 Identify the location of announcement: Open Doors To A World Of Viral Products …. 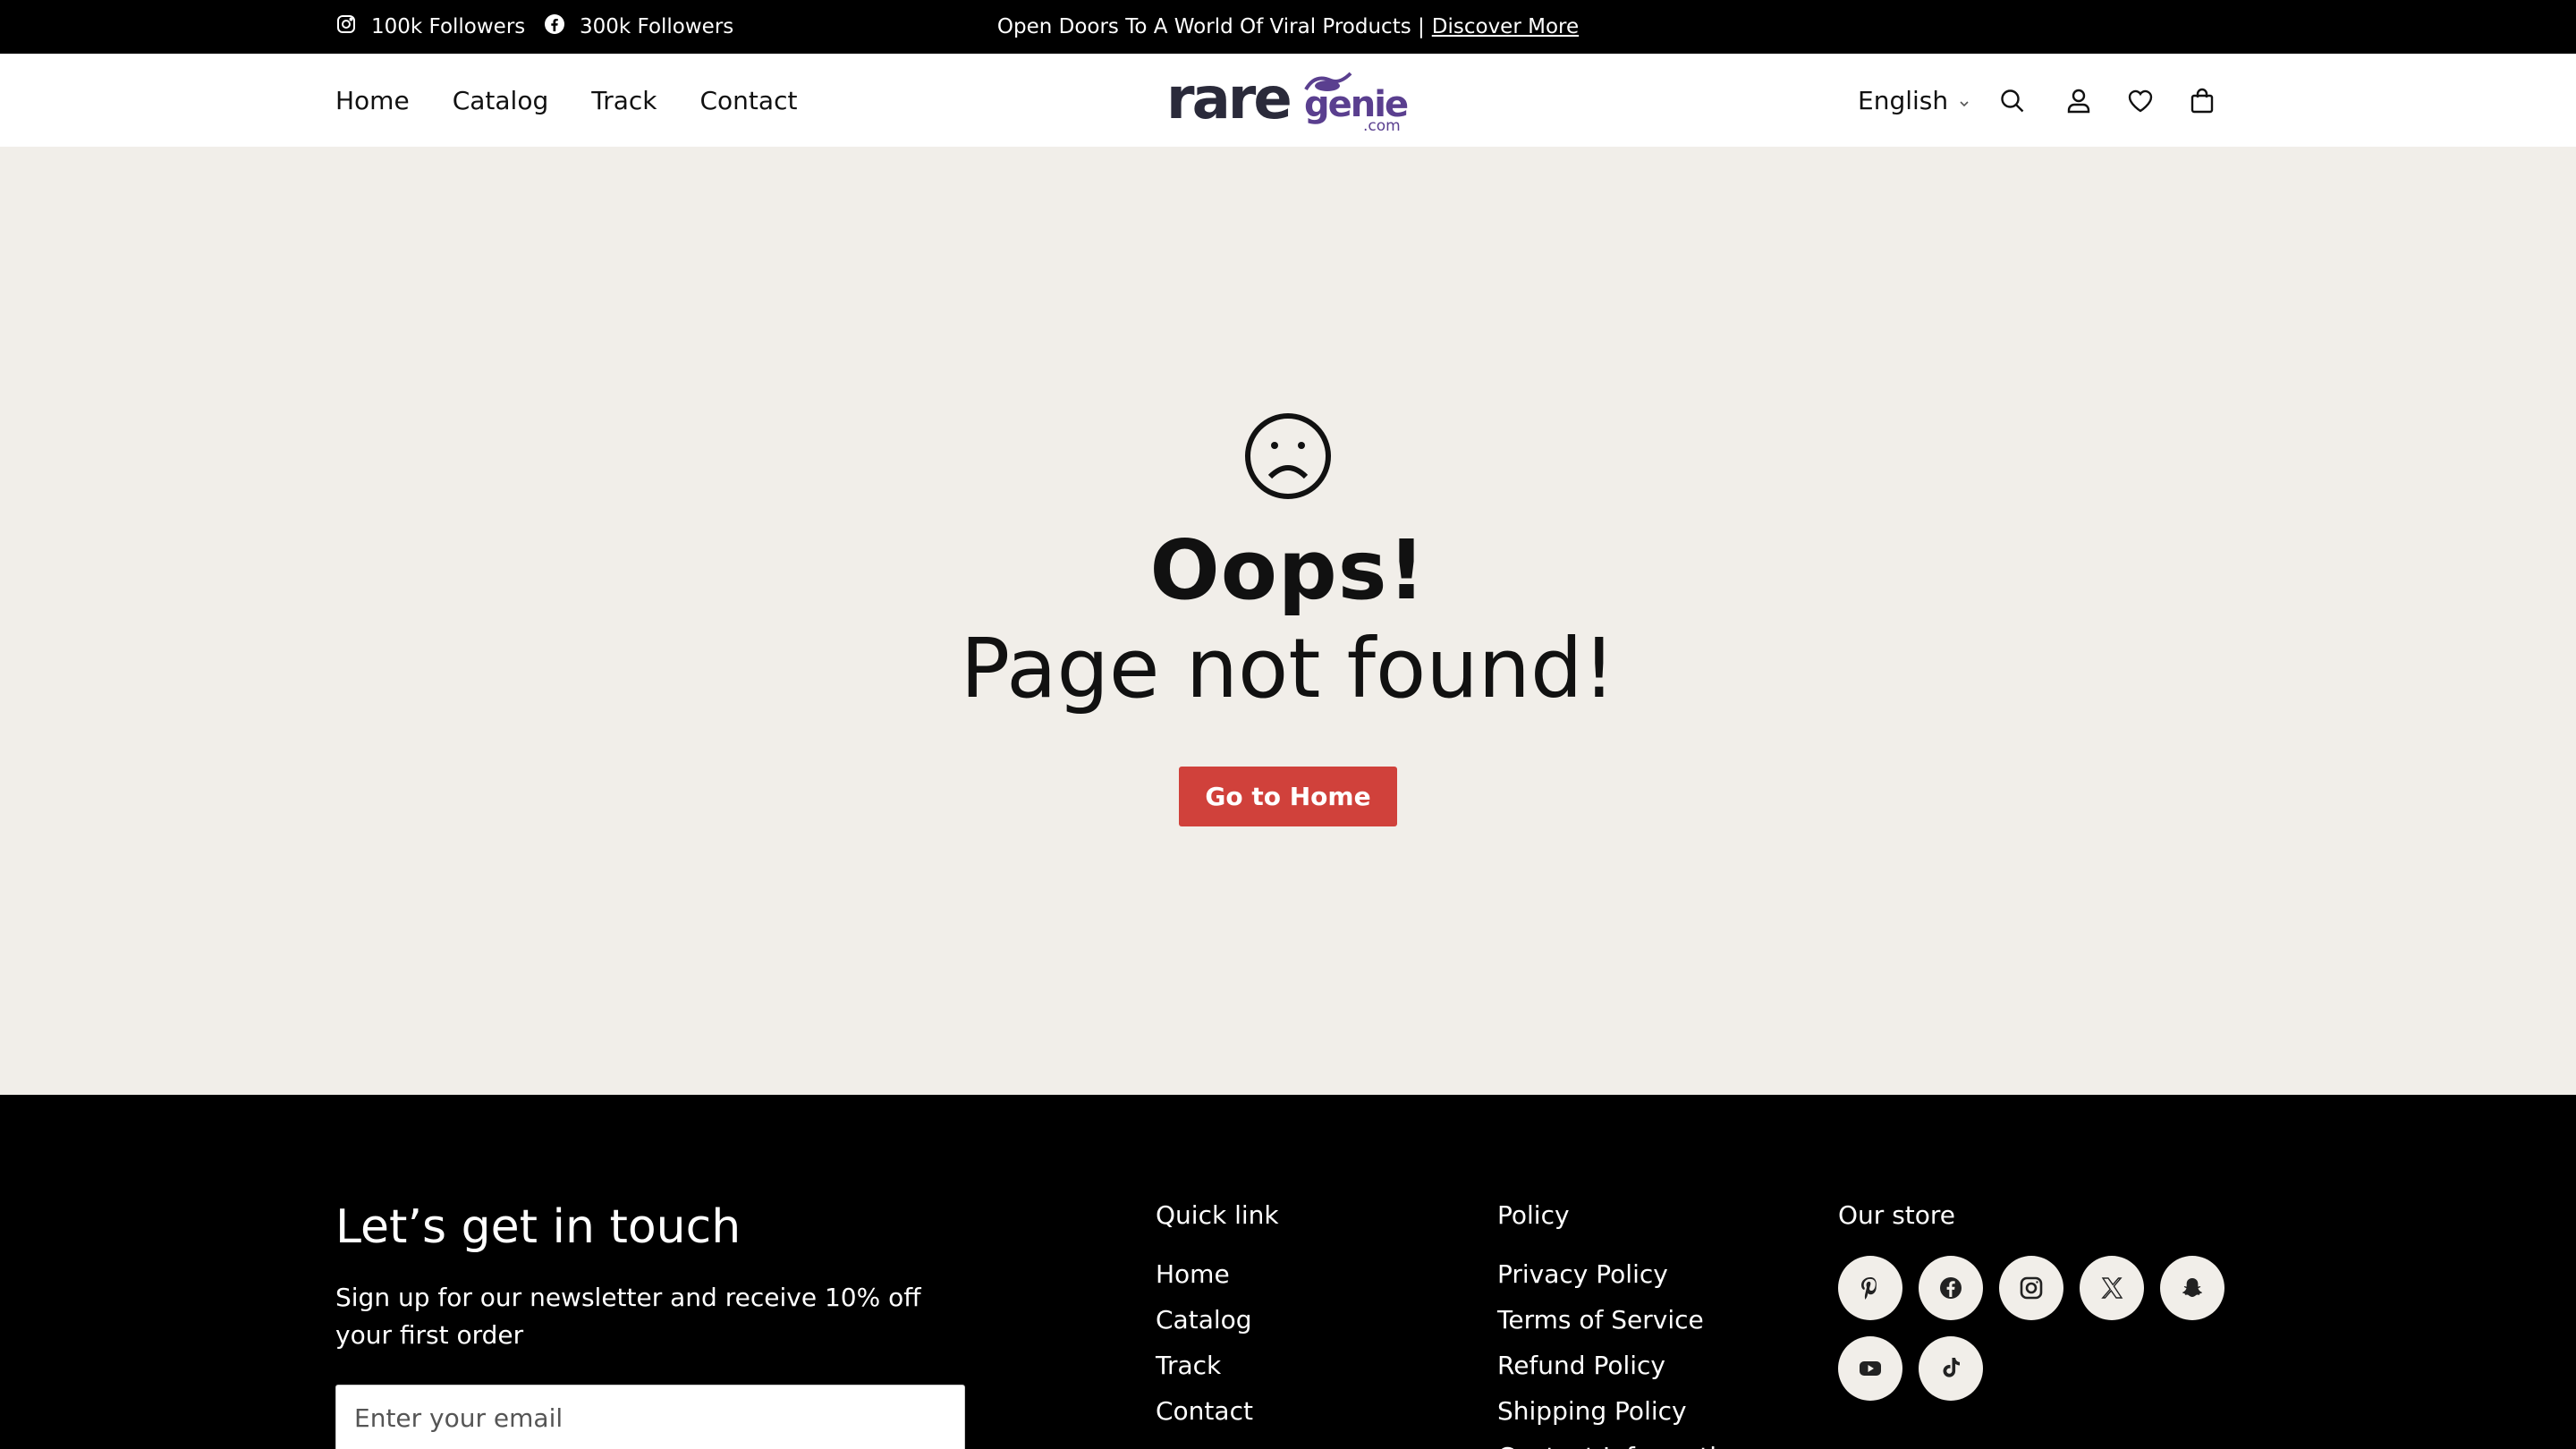
(1288, 27).